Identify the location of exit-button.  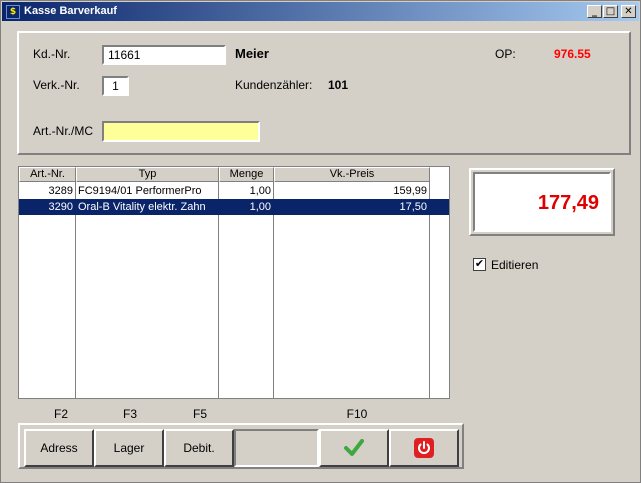
(424, 448).